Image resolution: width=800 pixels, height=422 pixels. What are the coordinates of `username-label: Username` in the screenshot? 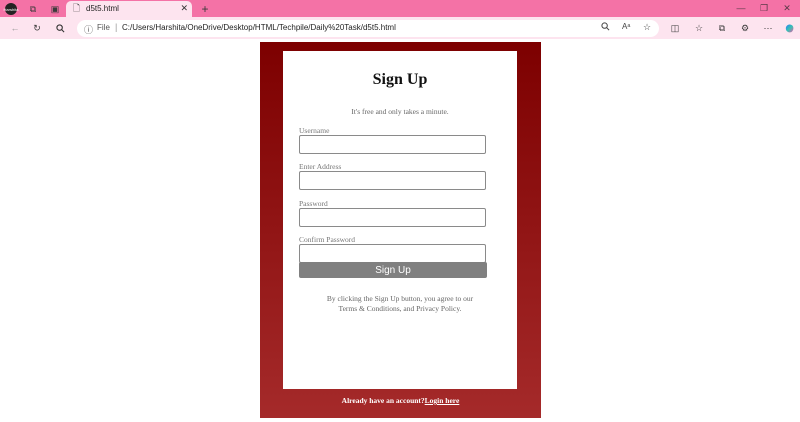 It's located at (314, 130).